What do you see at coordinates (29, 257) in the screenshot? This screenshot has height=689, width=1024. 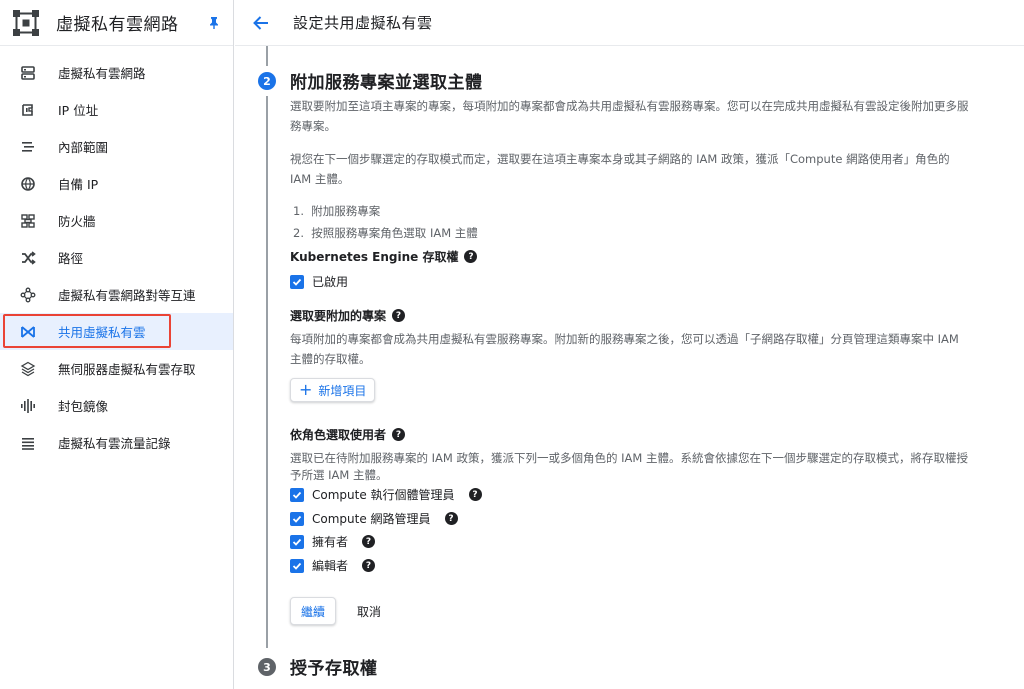 I see `routes-icon` at bounding box center [29, 257].